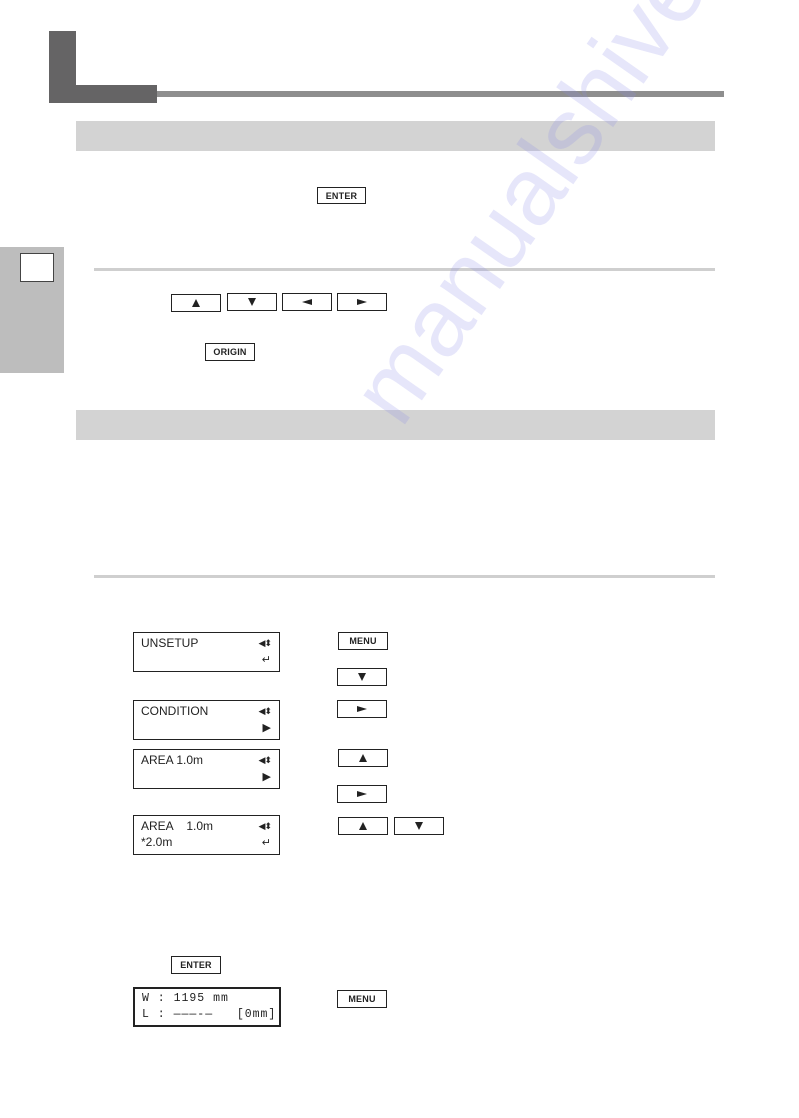 The width and height of the screenshot is (799, 1118). Describe the element at coordinates (185, 998) in the screenshot. I see `lcd-width-readout: W : 1195 mm` at that location.